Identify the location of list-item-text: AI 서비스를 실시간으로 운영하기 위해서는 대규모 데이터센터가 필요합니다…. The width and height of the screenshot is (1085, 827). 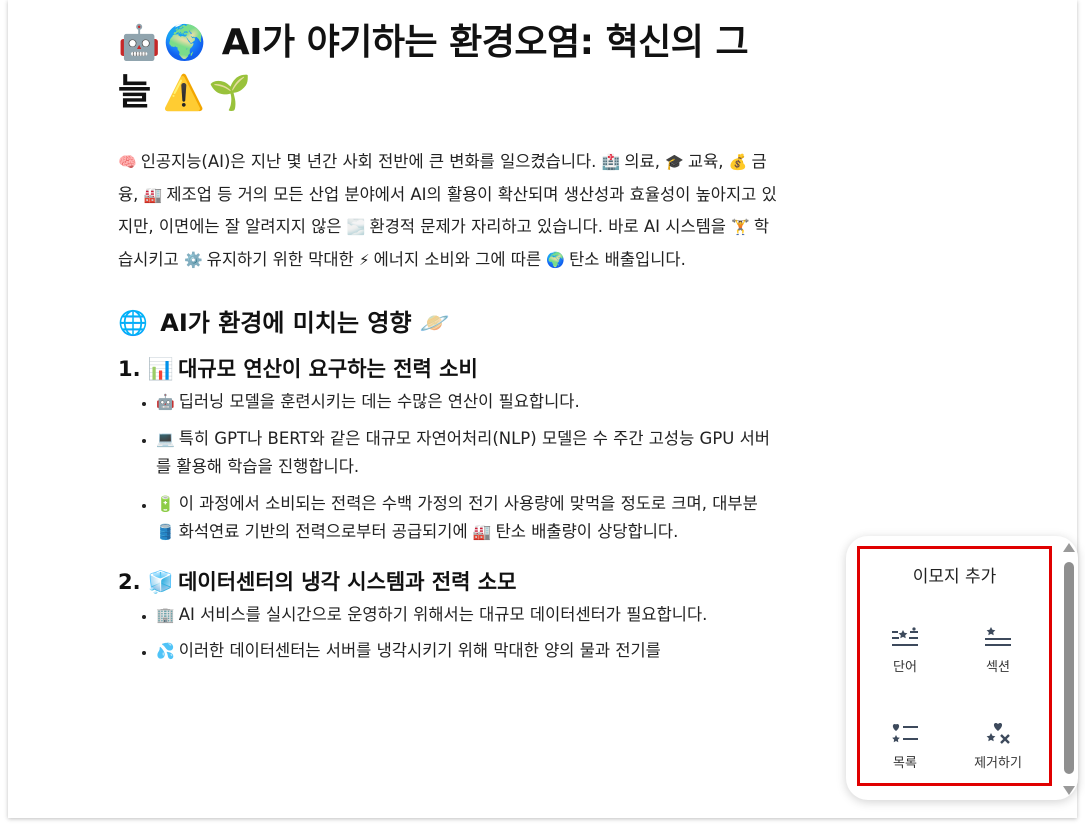
(443, 614).